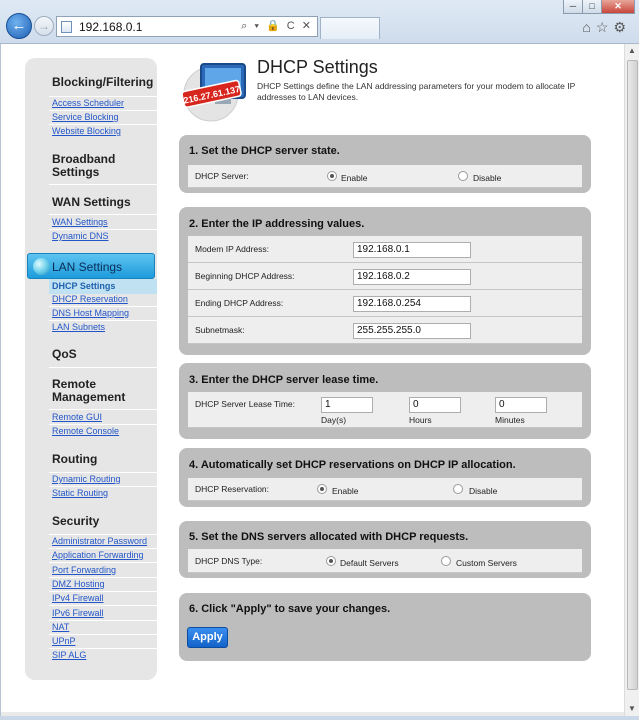  Describe the element at coordinates (91, 202) in the screenshot. I see `sidebar-heading-wan: WAN Settings` at that location.